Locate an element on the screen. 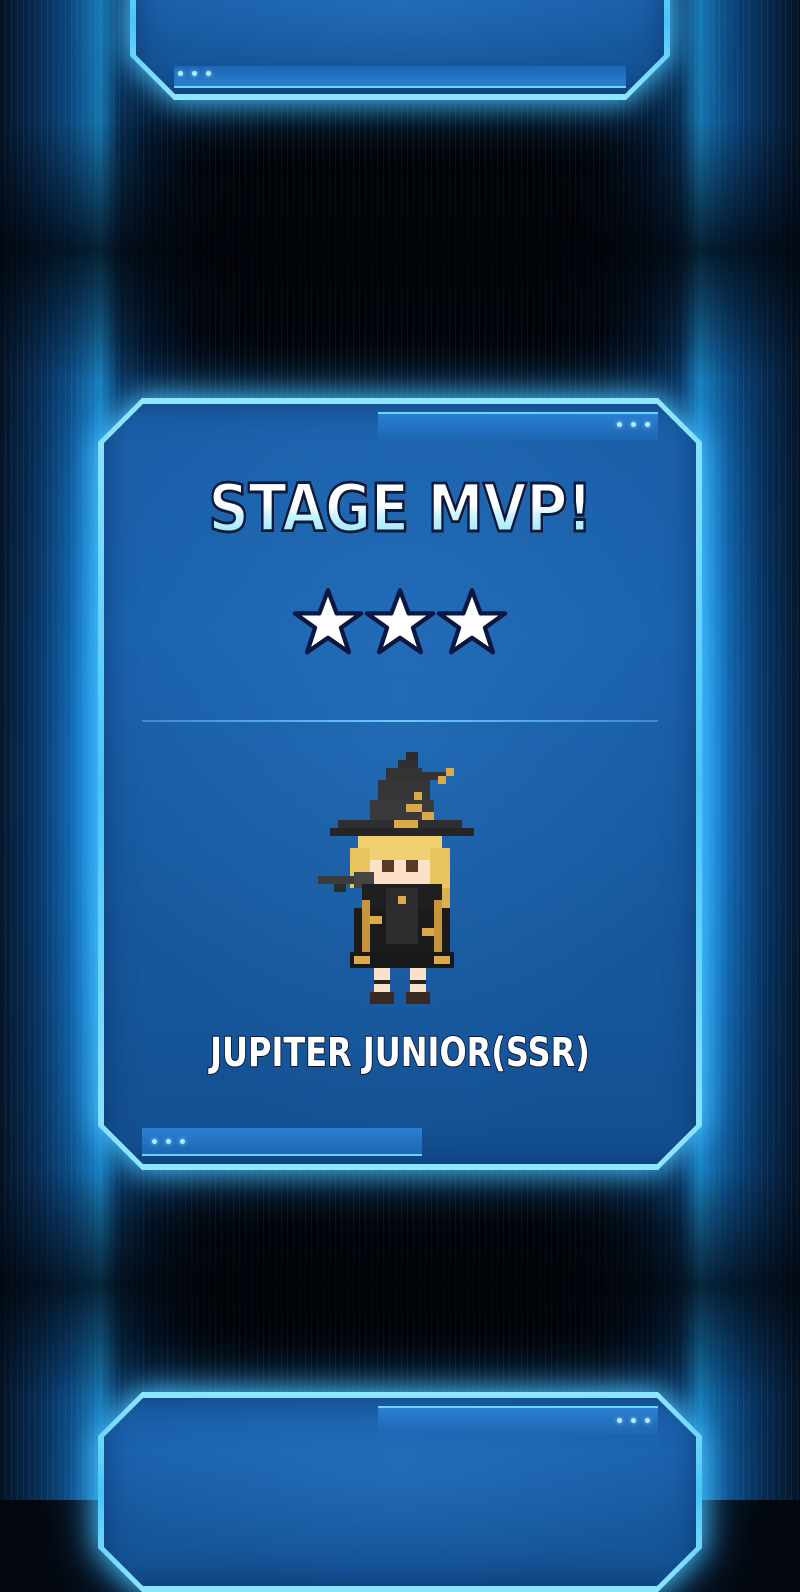  divider is located at coordinates (400, 721).